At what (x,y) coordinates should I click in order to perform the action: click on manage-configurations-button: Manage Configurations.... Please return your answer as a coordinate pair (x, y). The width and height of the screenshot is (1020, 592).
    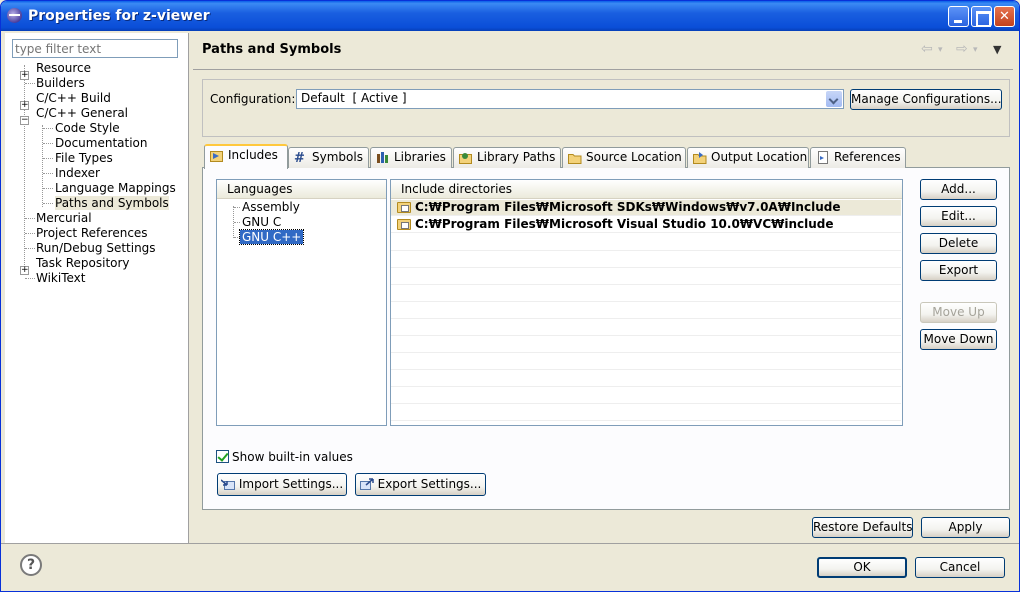
    Looking at the image, I should click on (926, 99).